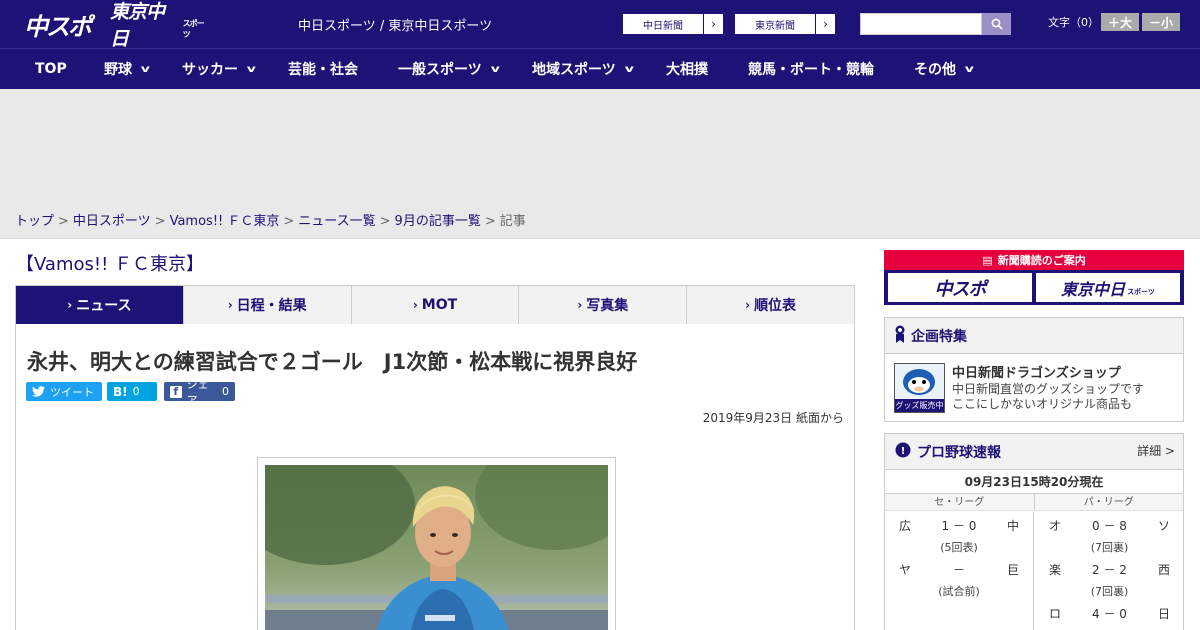  I want to click on subscribe-tokyo-logo: 東京中日 スポーツ, so click(1108, 287).